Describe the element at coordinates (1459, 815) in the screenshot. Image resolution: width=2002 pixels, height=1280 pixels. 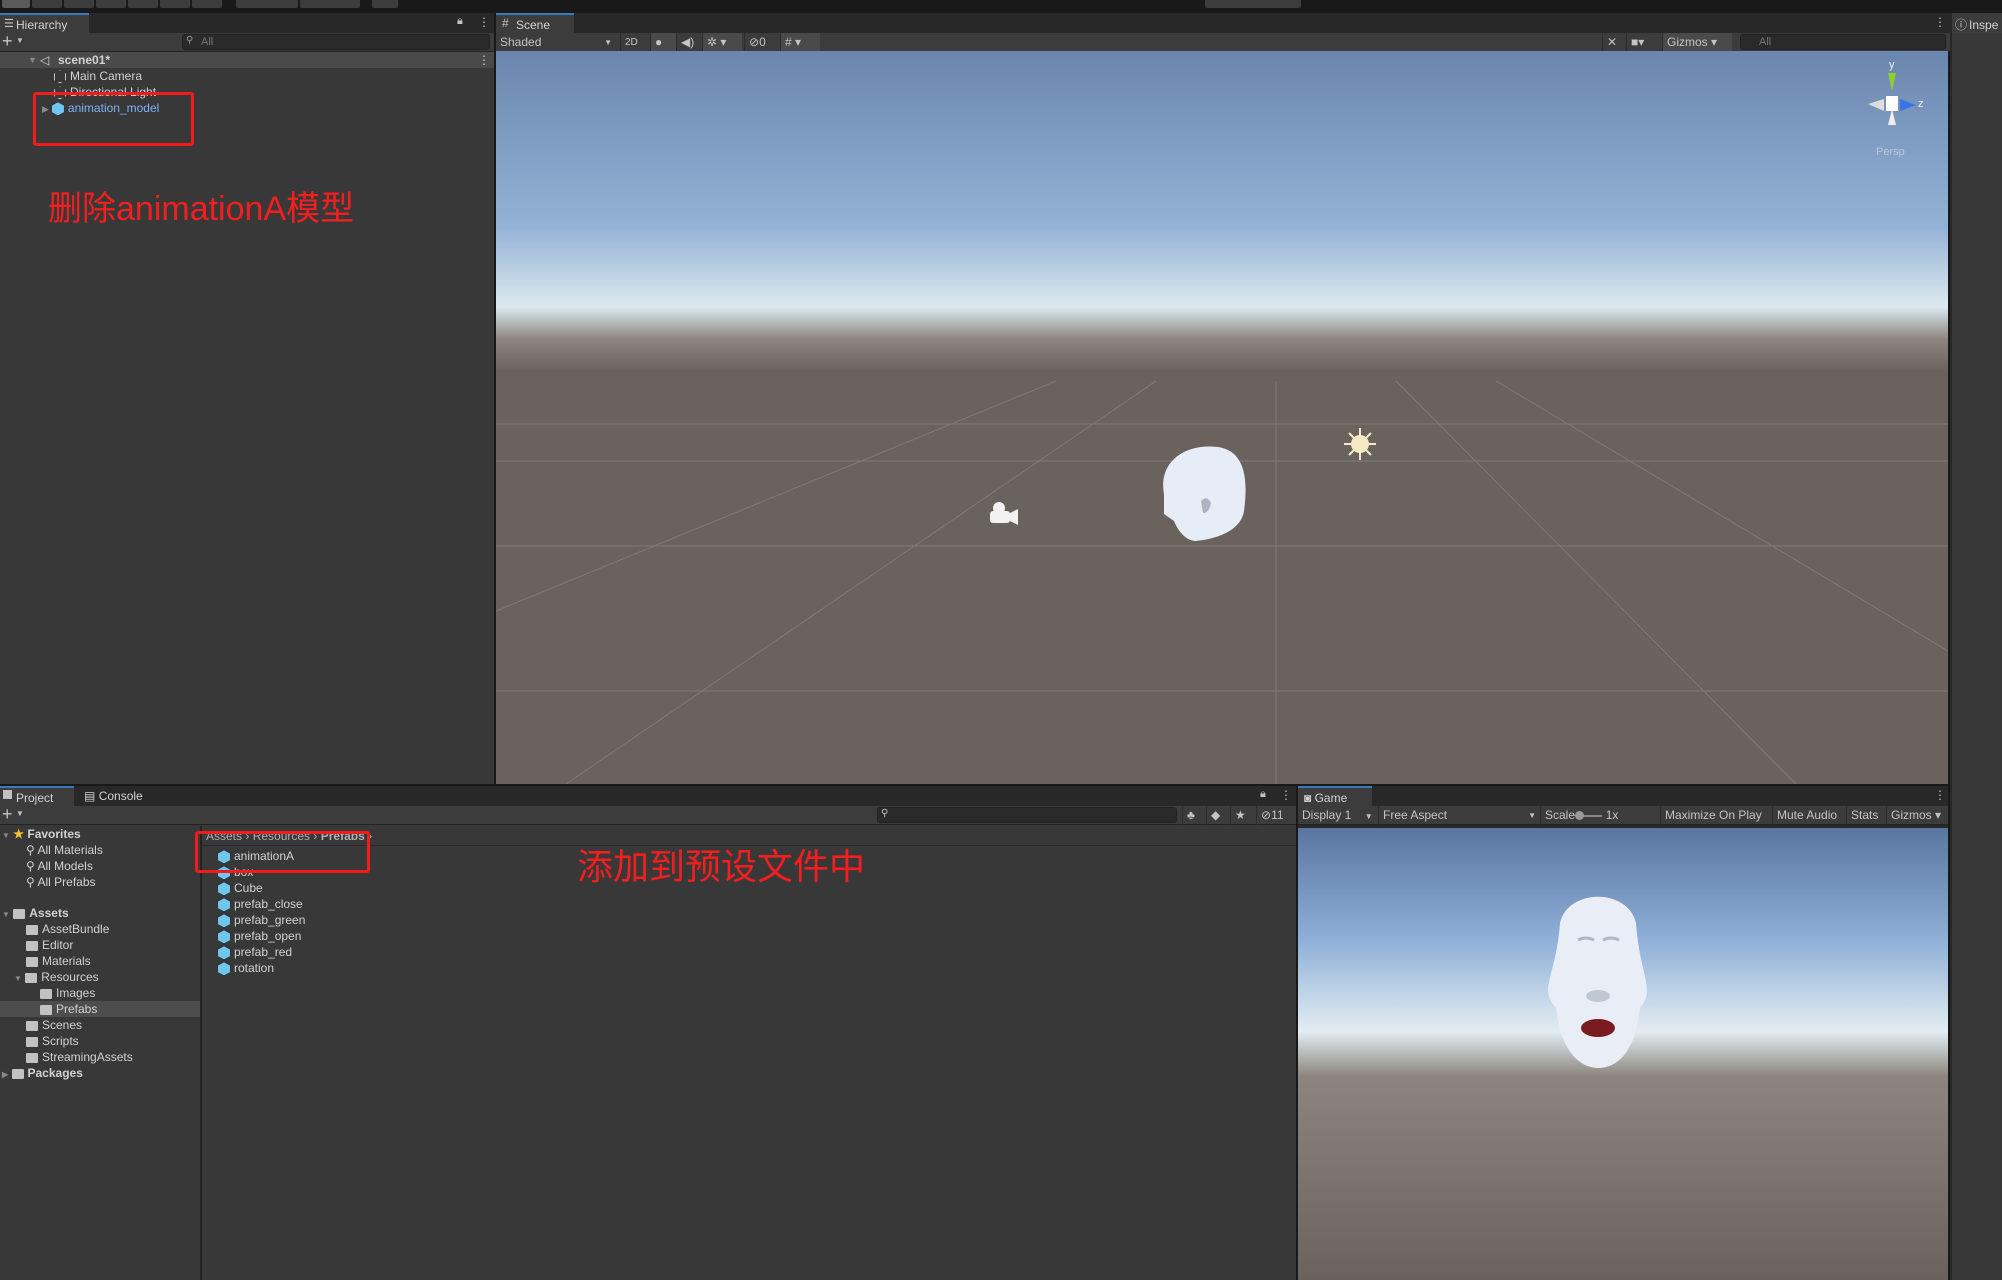
I see `aspect-dropdown: Free Aspect ▼` at that location.